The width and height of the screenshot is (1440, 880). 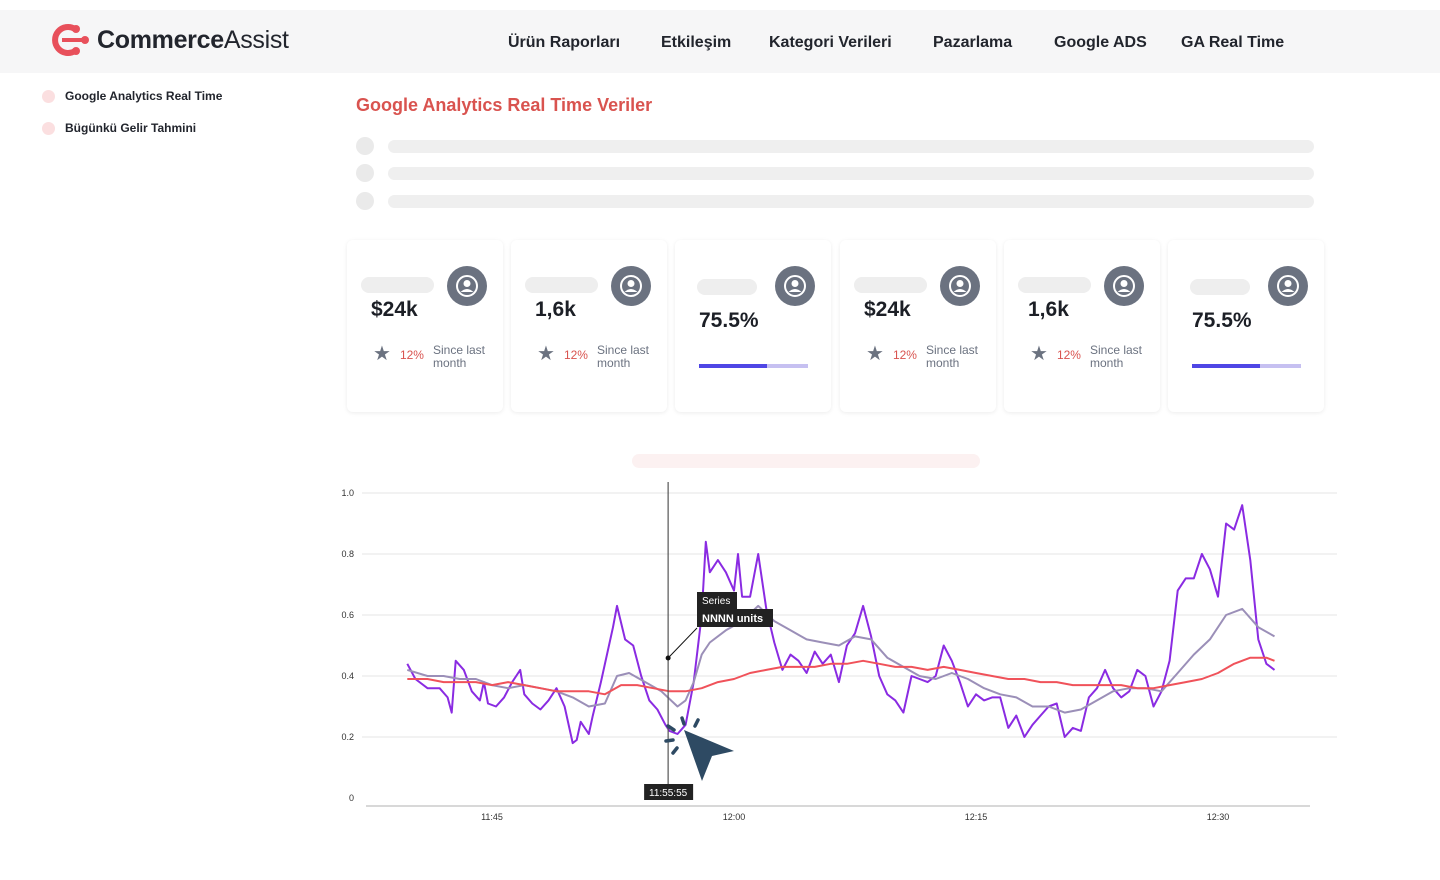 I want to click on y-tick-label: 0.2, so click(x=347, y=737).